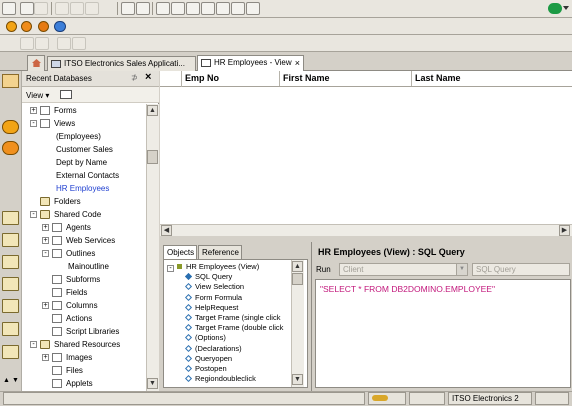  Describe the element at coordinates (84, 214) in the screenshot. I see `tree-item: - Shared Code` at that location.